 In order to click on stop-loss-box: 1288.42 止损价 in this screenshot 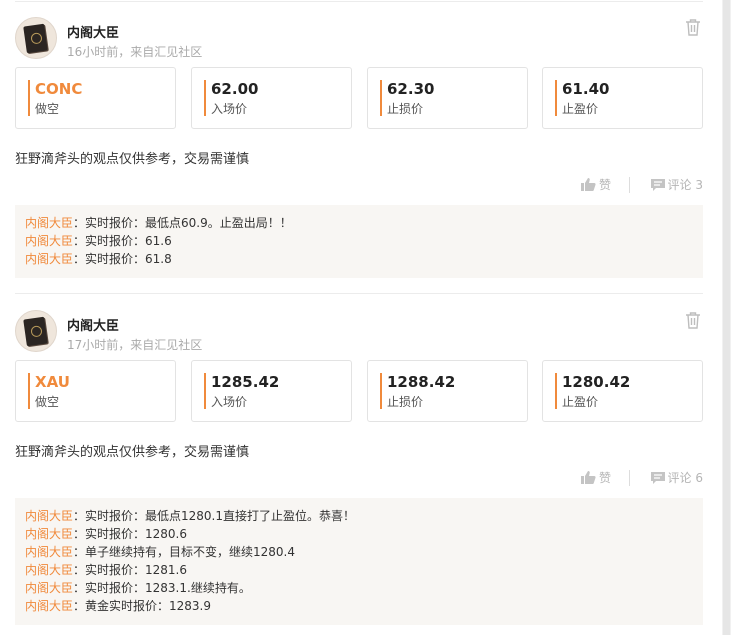, I will do `click(447, 391)`.